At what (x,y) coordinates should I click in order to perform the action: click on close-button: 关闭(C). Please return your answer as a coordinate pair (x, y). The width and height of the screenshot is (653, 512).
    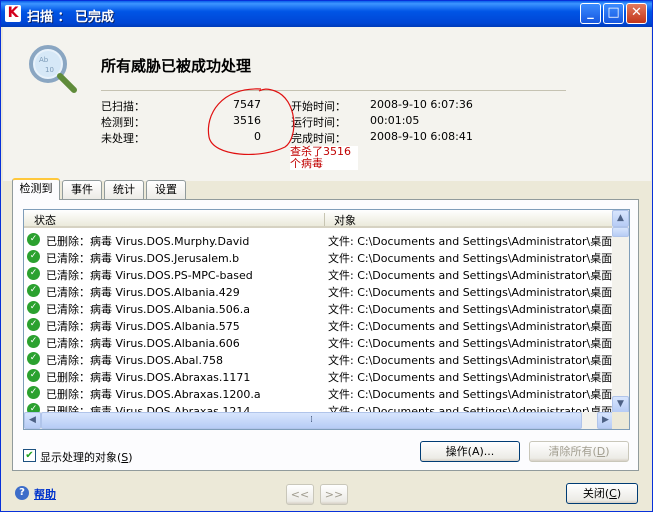
    Looking at the image, I should click on (602, 493).